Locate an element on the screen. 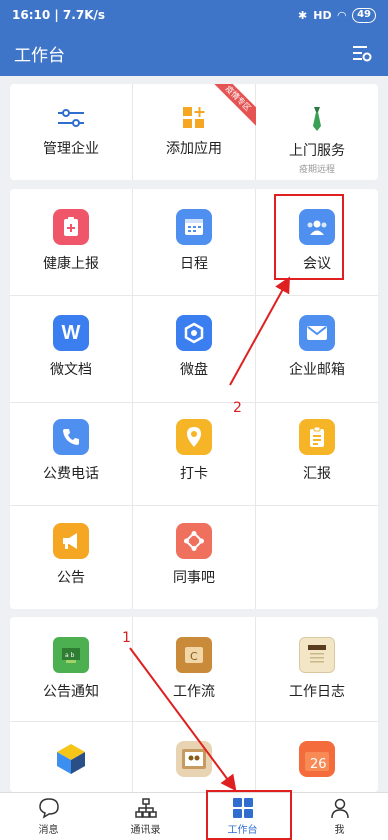 This screenshot has height=840, width=388. app-schedule: 日程 is located at coordinates (194, 241).